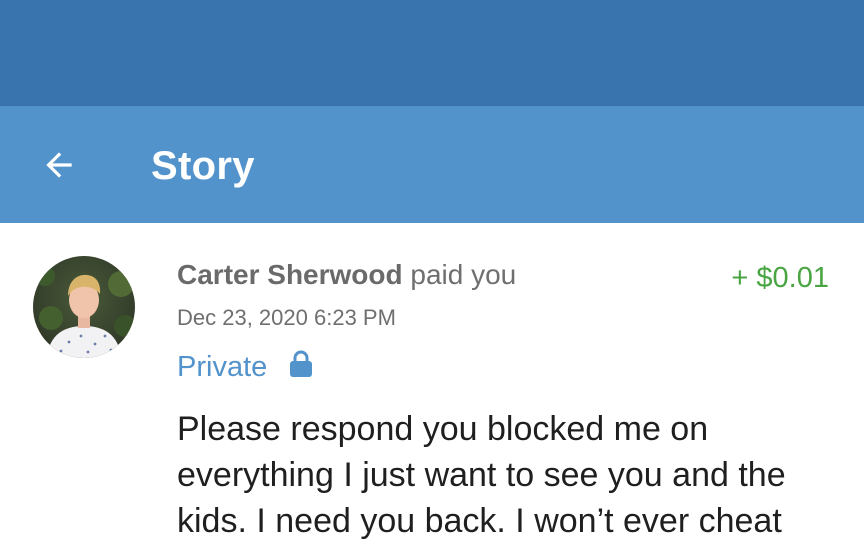 This screenshot has height=544, width=864. Describe the element at coordinates (290, 274) in the screenshot. I see `sender-name: Carter Sherwood` at that location.